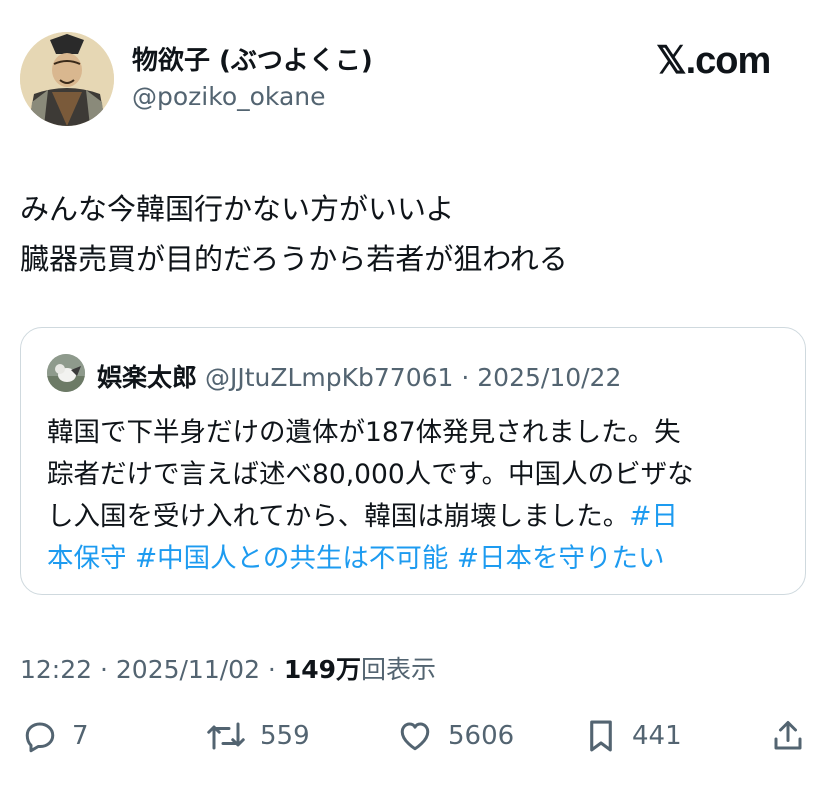 Image resolution: width=828 pixels, height=796 pixels. Describe the element at coordinates (226, 736) in the screenshot. I see `repost-icon` at that location.